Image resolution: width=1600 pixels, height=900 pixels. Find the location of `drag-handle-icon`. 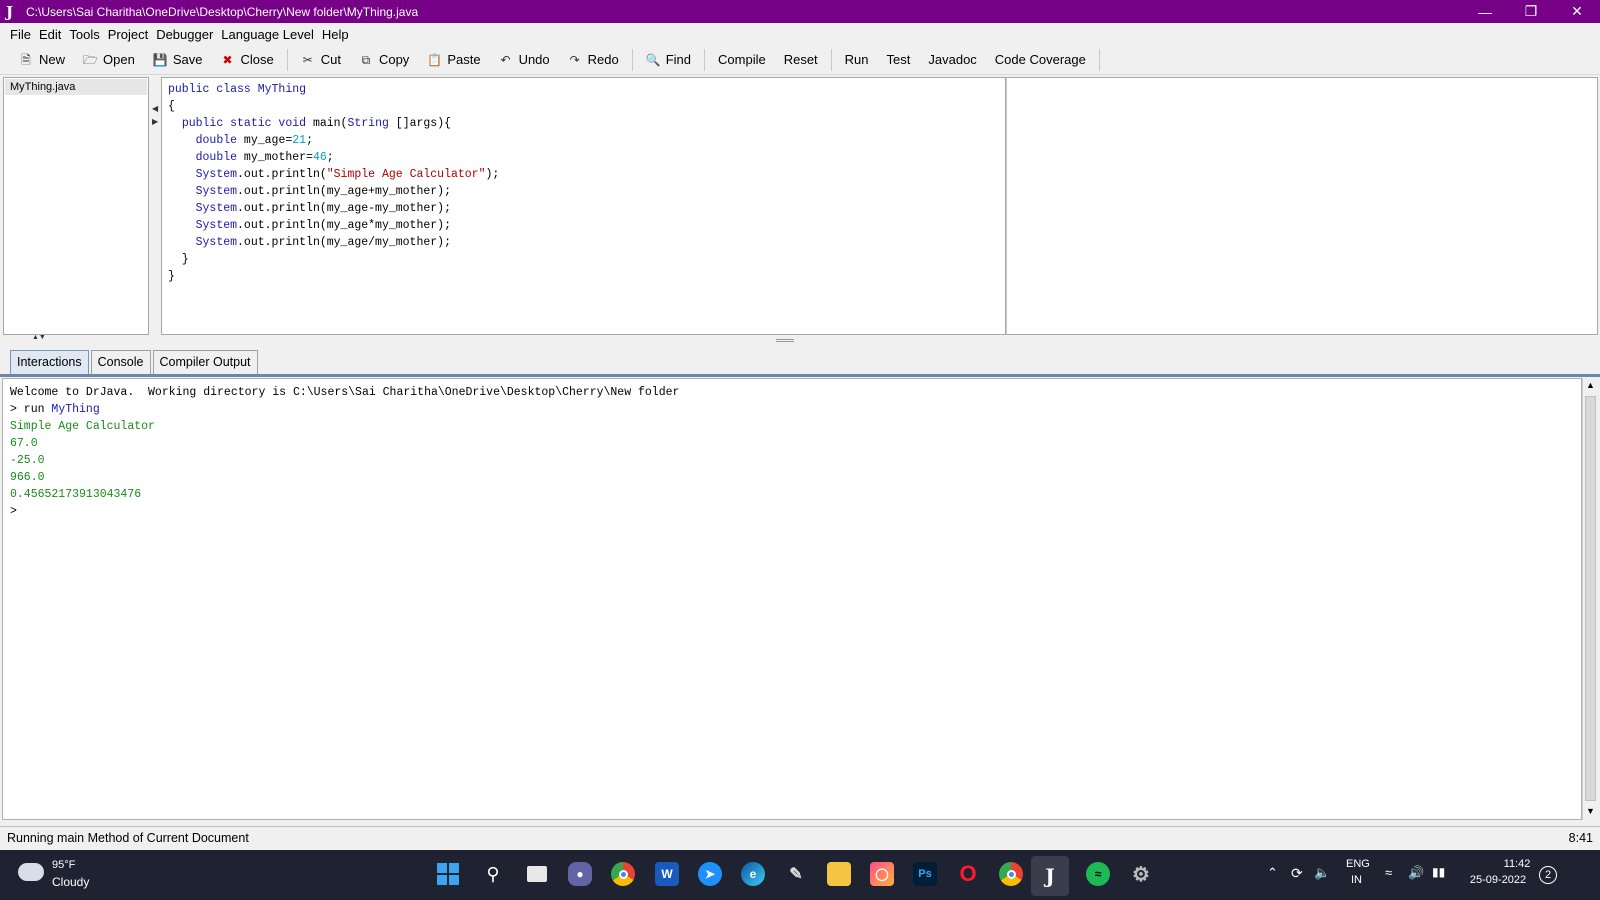

drag-handle-icon is located at coordinates (785, 340).